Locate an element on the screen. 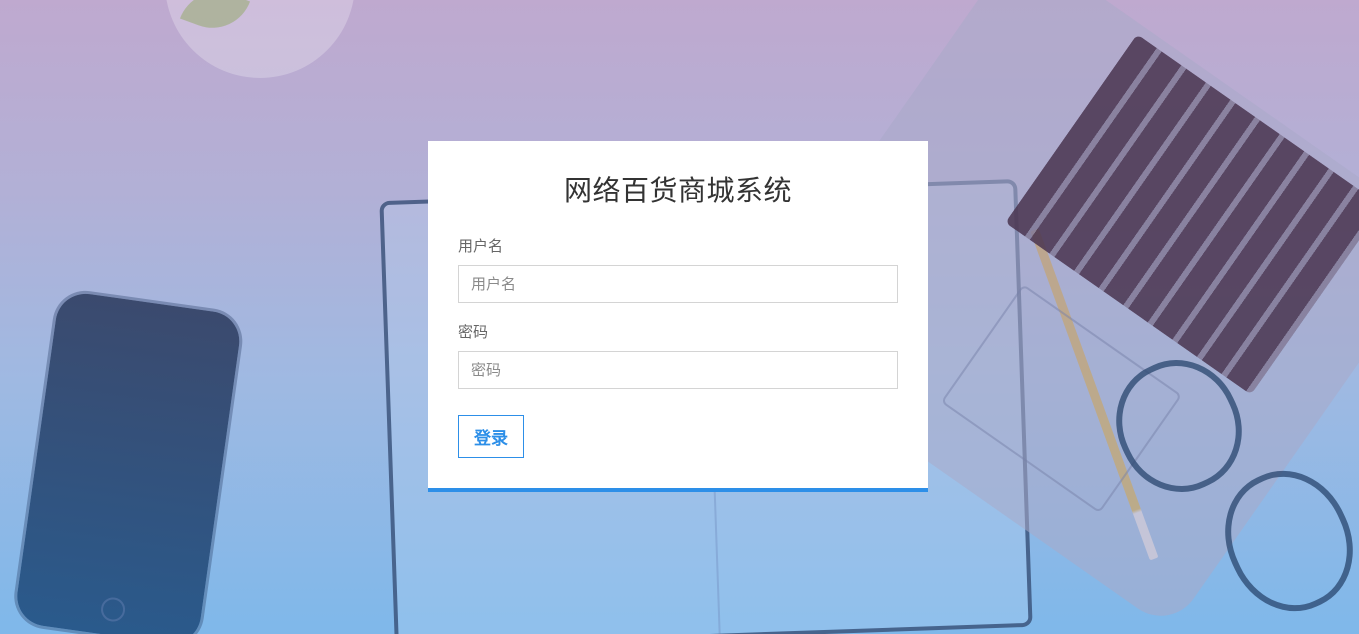  username-input is located at coordinates (678, 284).